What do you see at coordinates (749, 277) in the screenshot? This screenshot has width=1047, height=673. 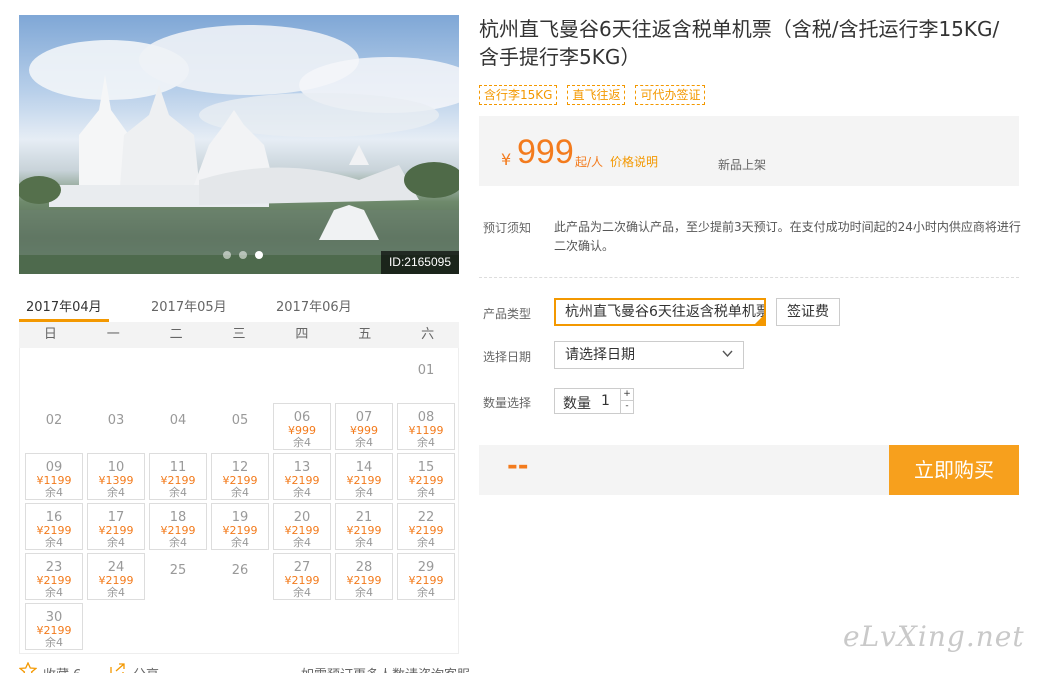 I see `divider` at bounding box center [749, 277].